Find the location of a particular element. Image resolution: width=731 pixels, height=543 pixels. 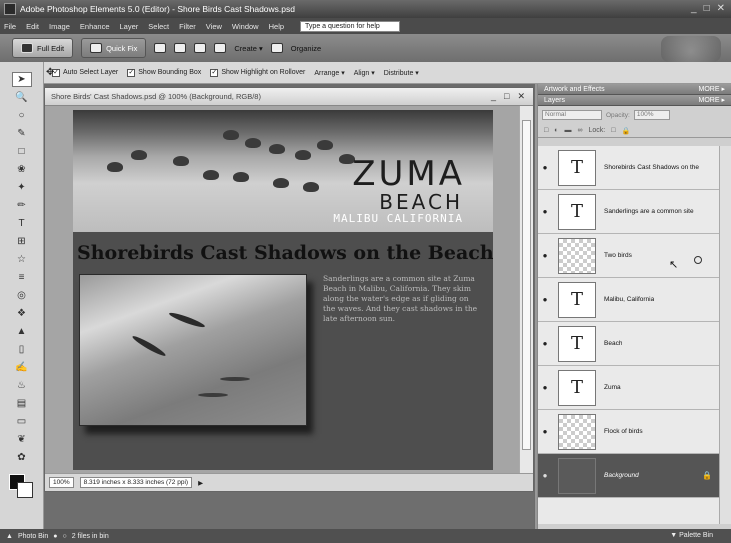

layer-row: ● T Malibu, California is located at coordinates (629, 300).